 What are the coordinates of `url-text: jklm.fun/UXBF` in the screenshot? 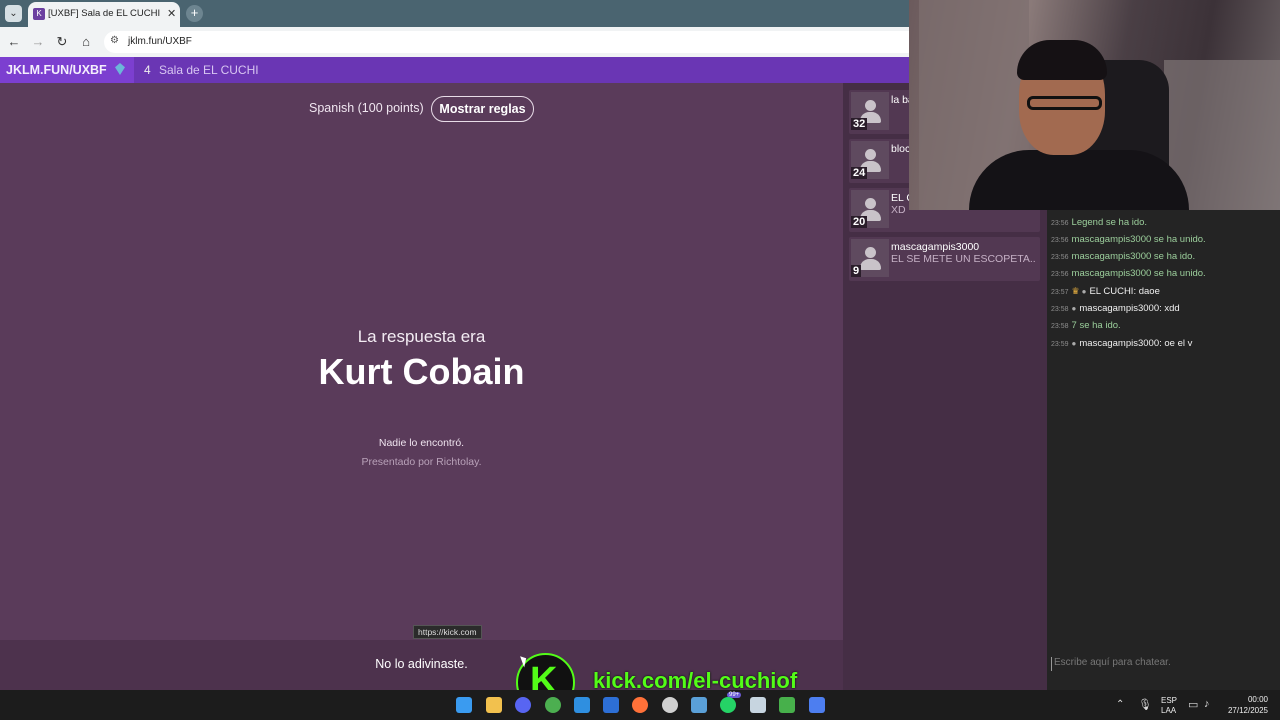 It's located at (160, 41).